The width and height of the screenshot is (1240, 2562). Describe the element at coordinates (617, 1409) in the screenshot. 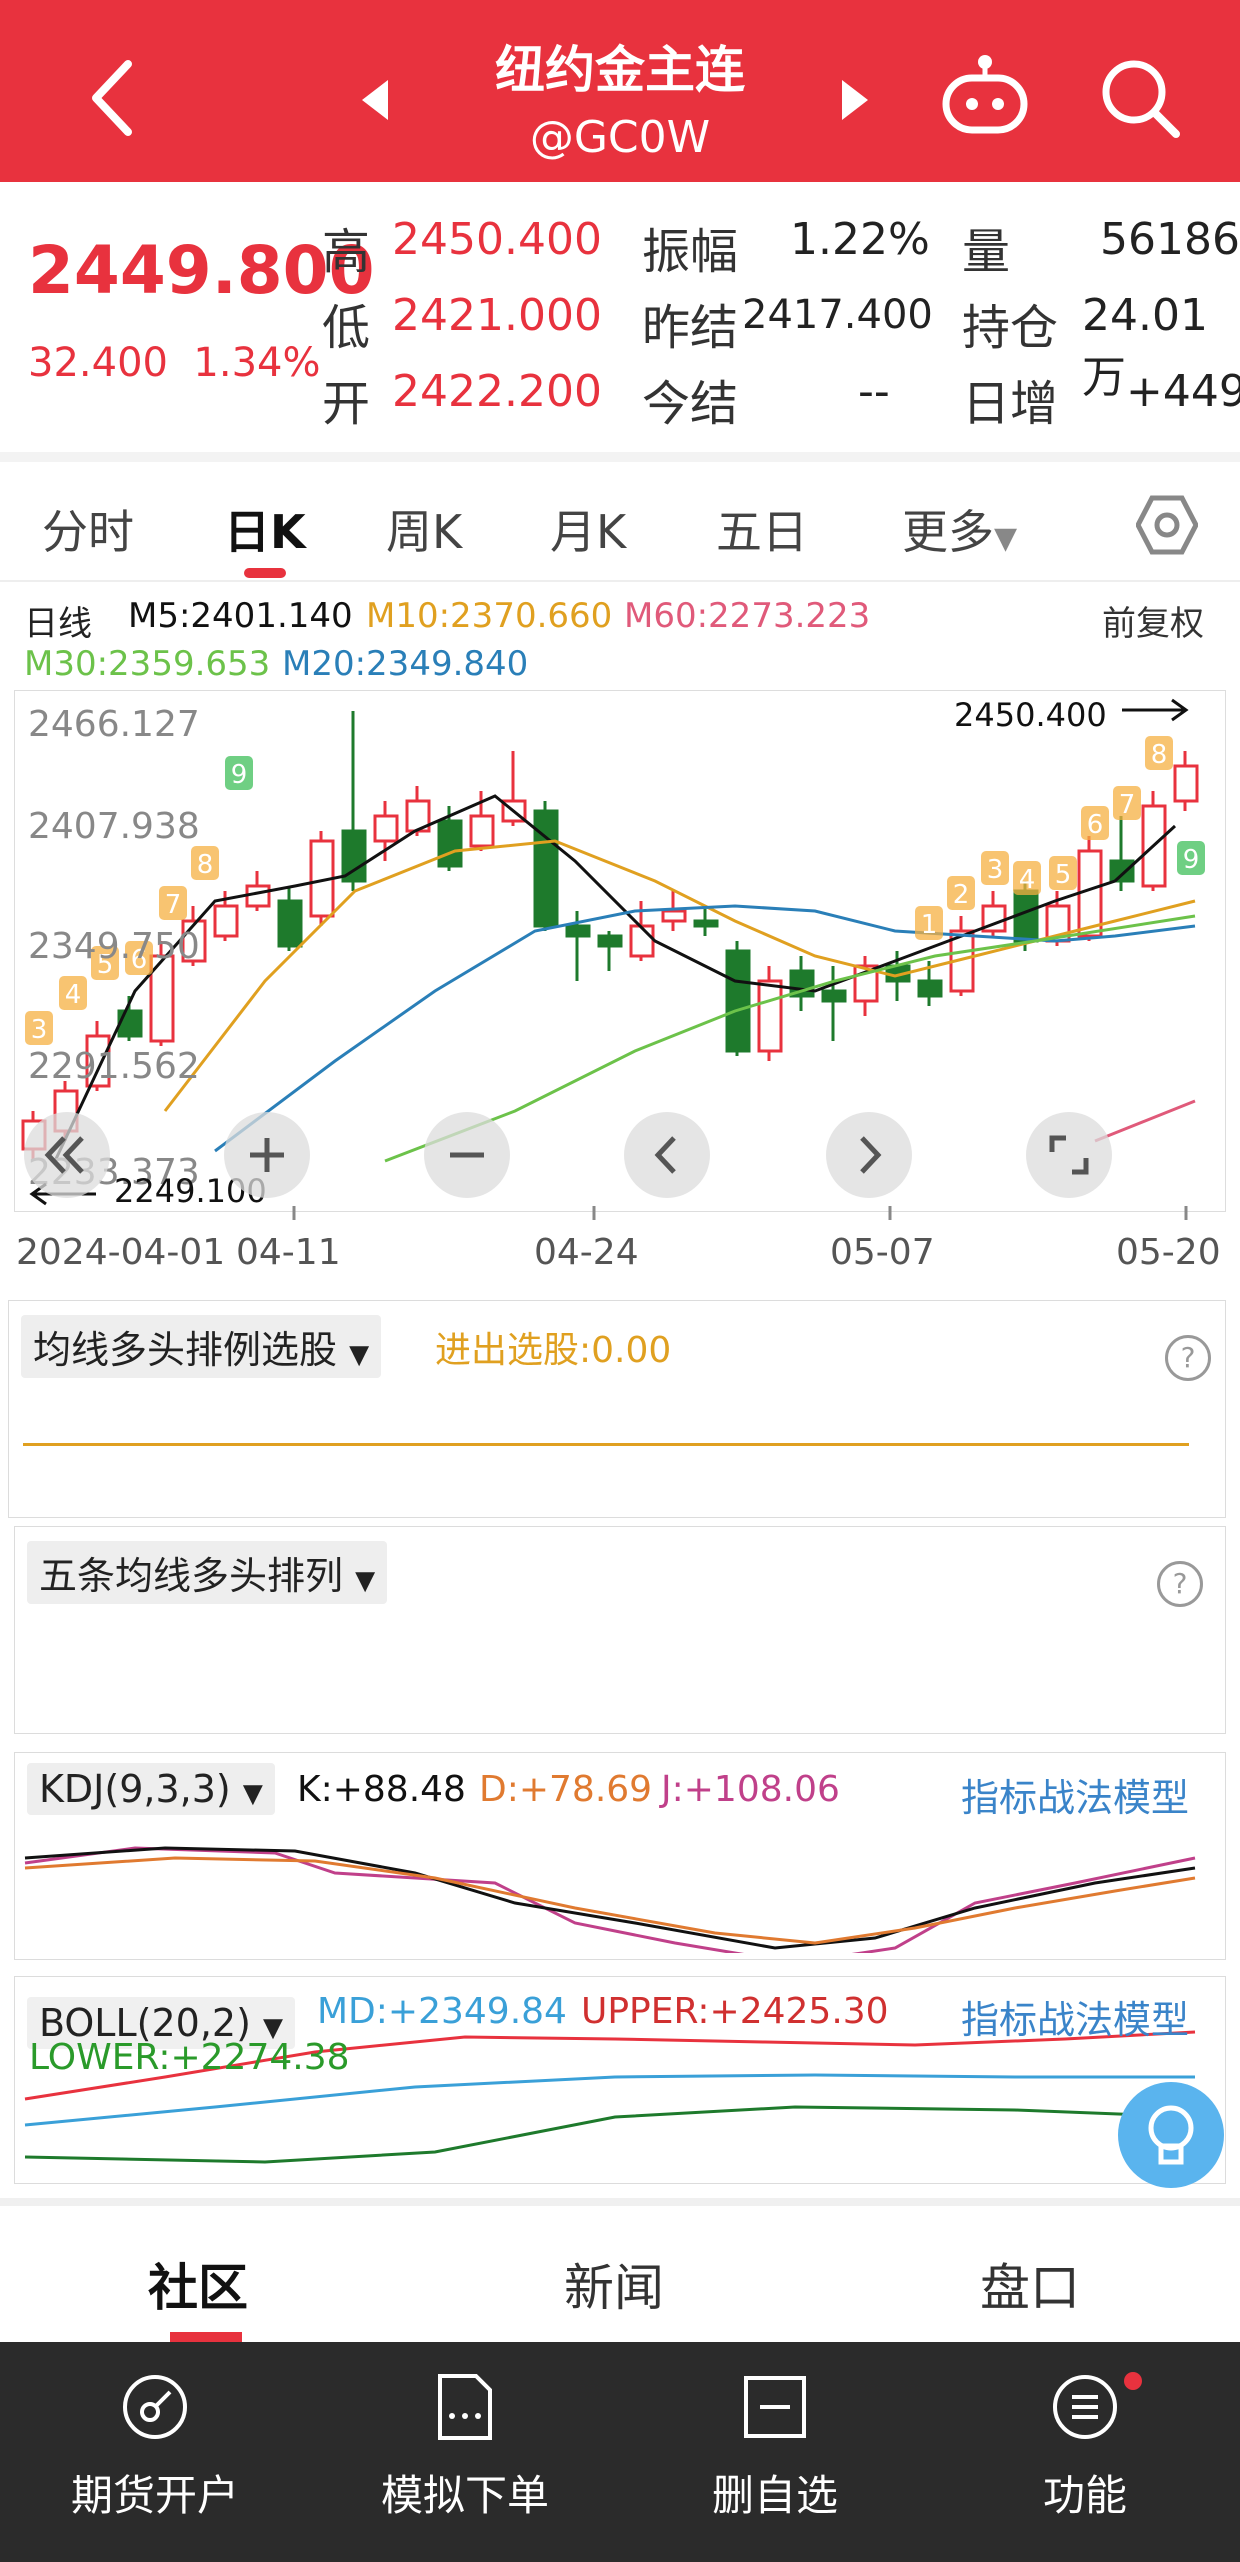

I see `strategy-panel-1: 均线多头排例选股 ▼ 进出选股:0.00 ?` at that location.